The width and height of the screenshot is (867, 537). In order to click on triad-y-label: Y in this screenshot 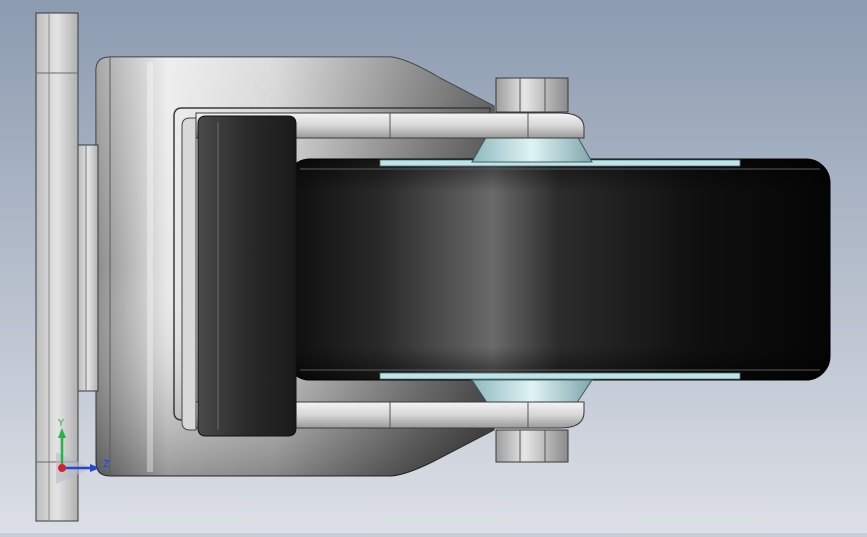, I will do `click(61, 423)`.